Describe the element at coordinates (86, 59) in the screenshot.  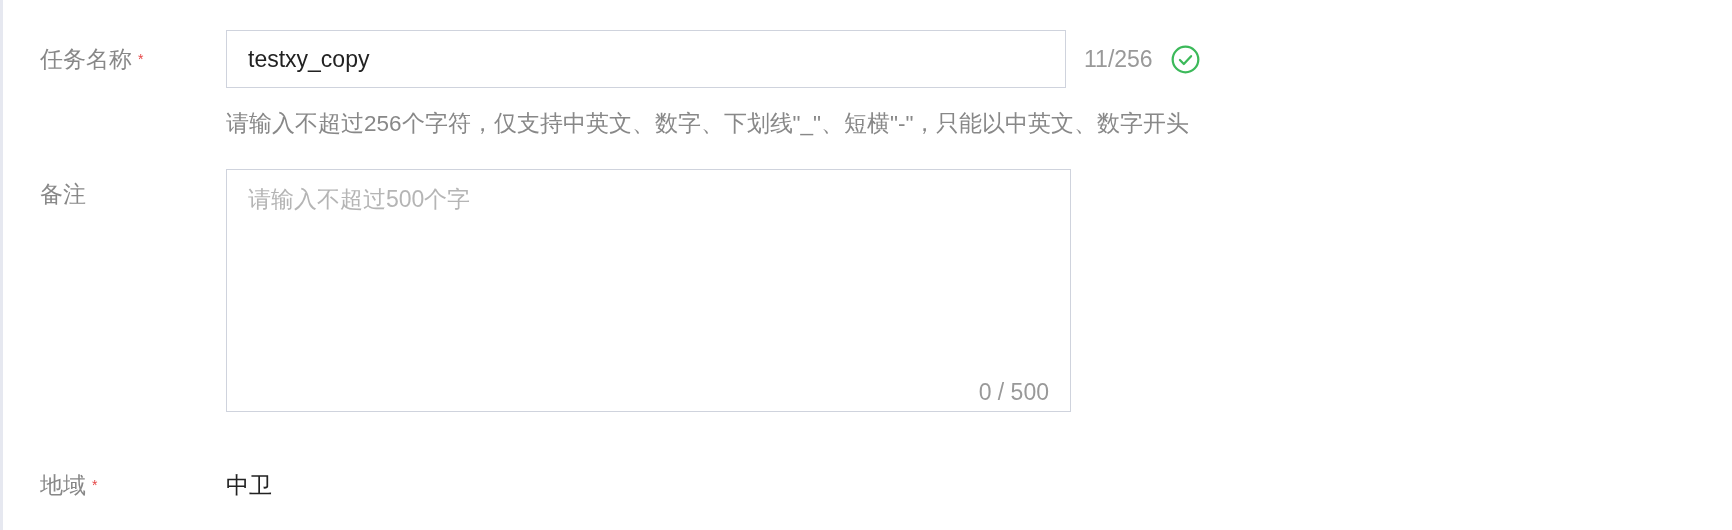
I see `field-label: 任务名称` at that location.